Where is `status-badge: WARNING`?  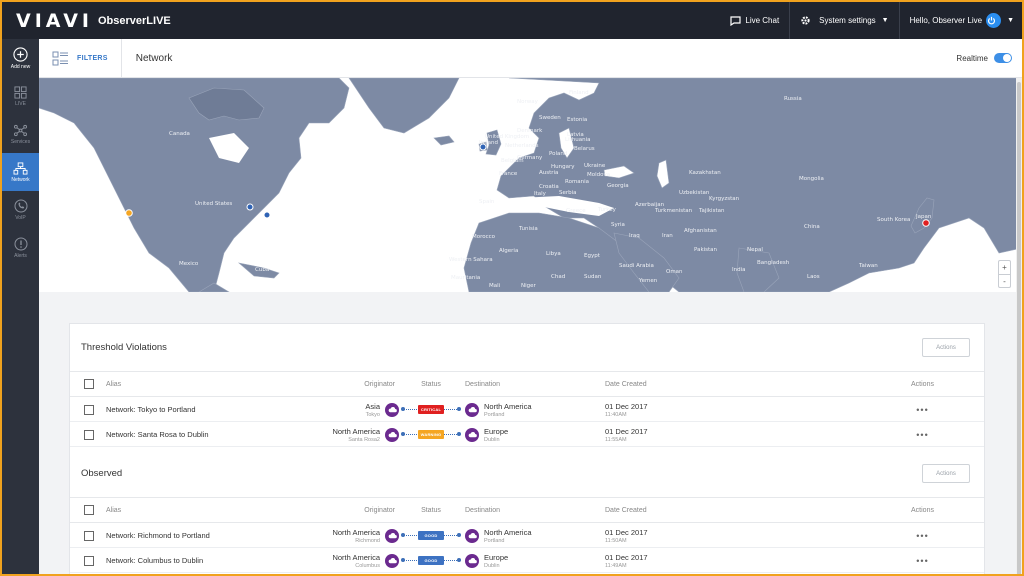 status-badge: WARNING is located at coordinates (431, 434).